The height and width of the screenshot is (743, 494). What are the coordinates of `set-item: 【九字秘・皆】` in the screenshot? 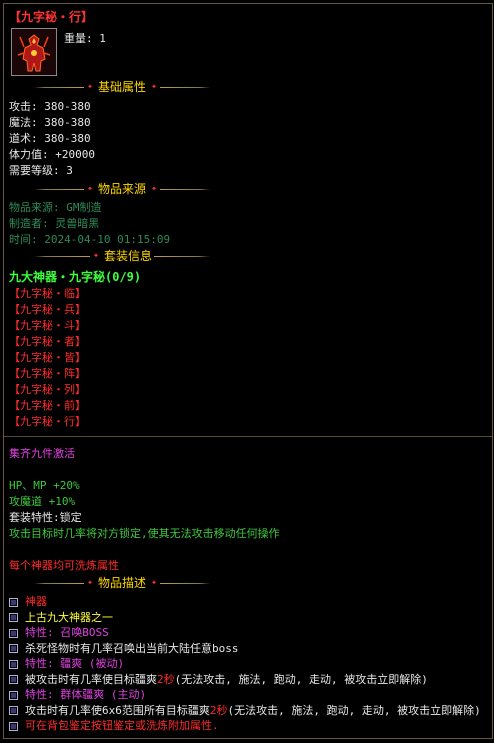 It's located at (47, 357).